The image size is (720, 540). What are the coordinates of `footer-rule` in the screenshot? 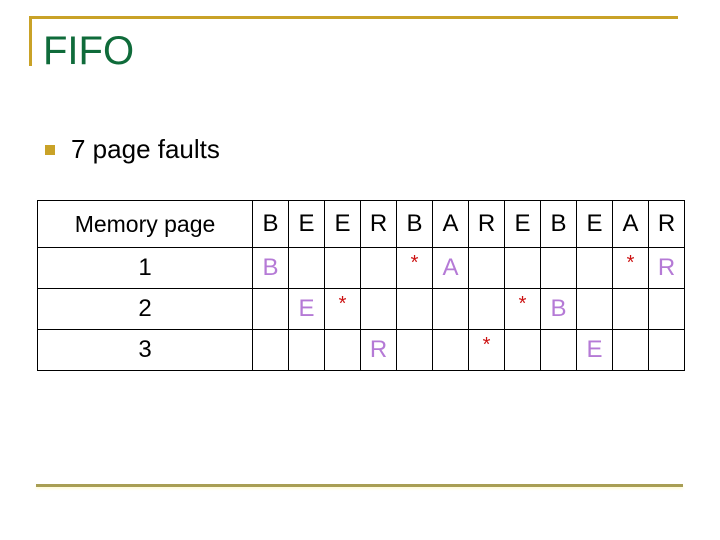 It's located at (359, 485).